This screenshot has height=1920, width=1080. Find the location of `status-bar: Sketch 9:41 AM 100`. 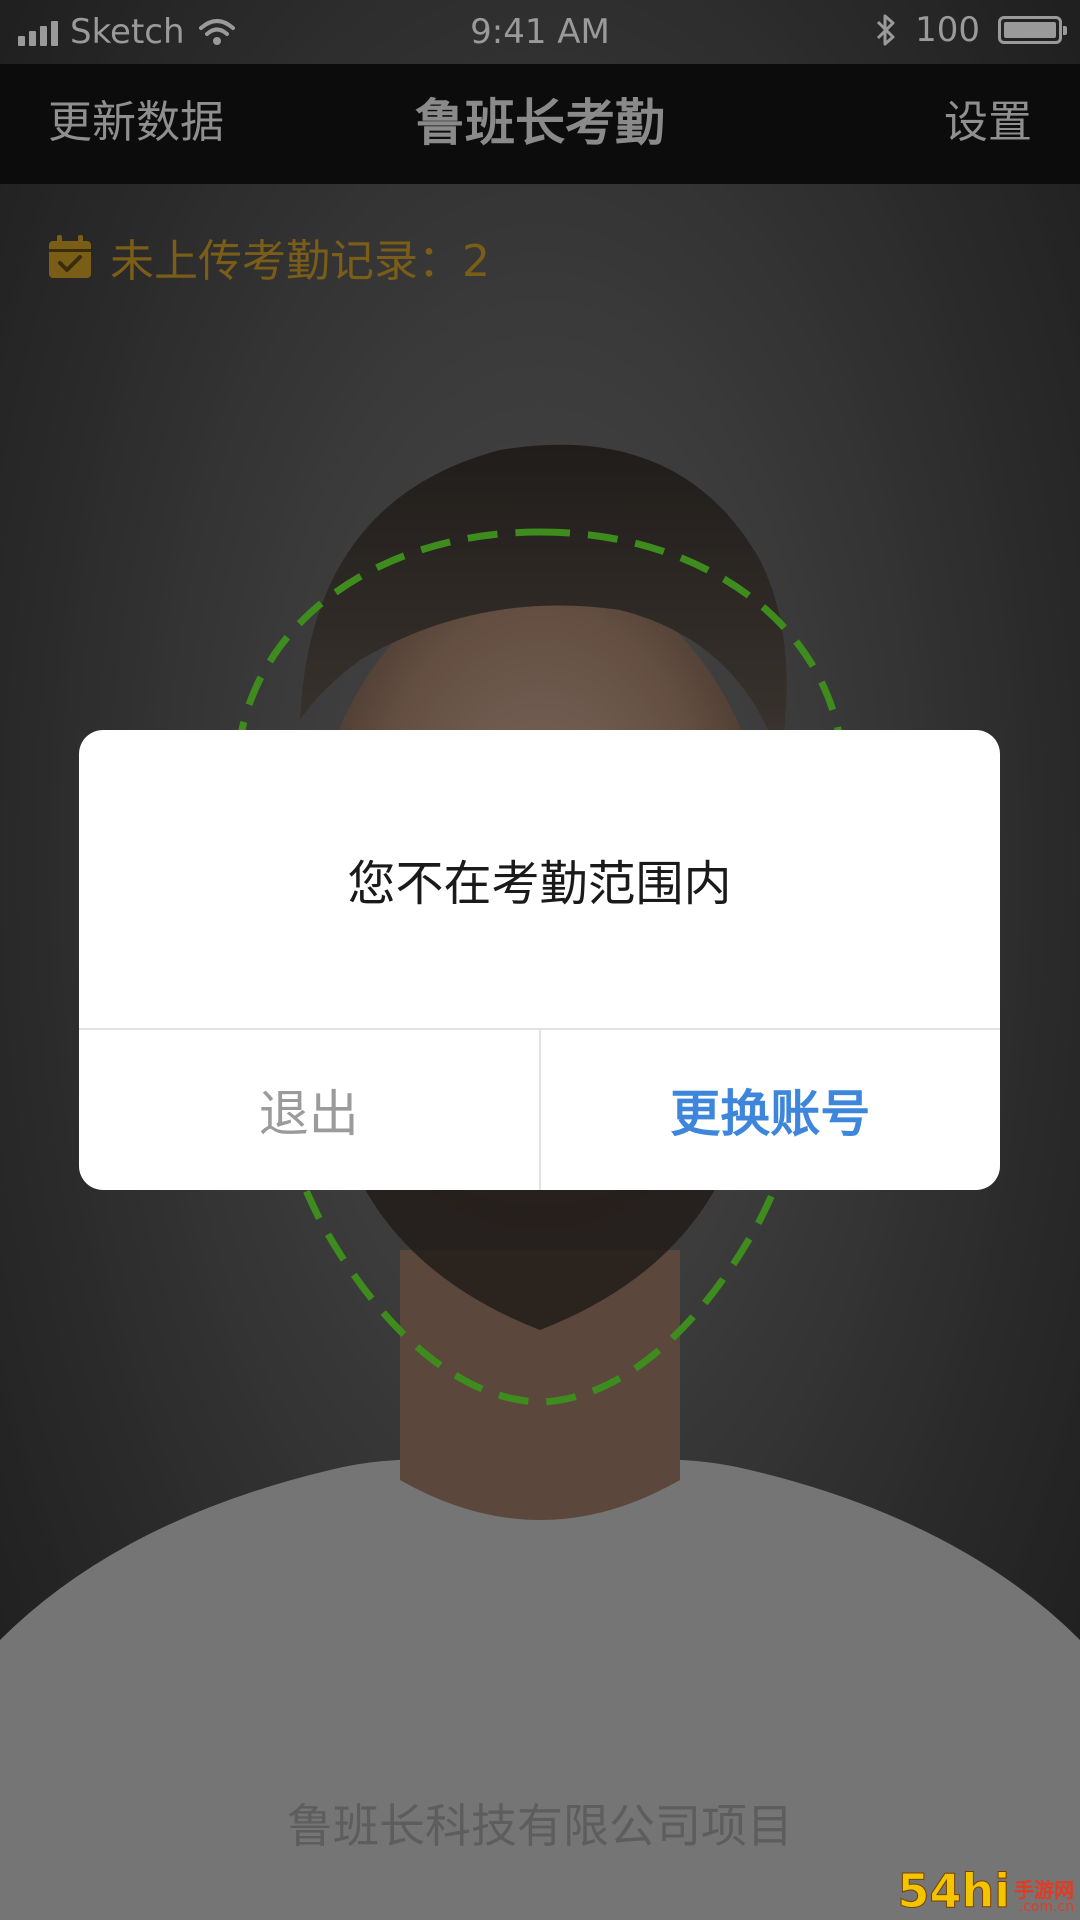

status-bar: Sketch 9:41 AM 100 is located at coordinates (540, 32).